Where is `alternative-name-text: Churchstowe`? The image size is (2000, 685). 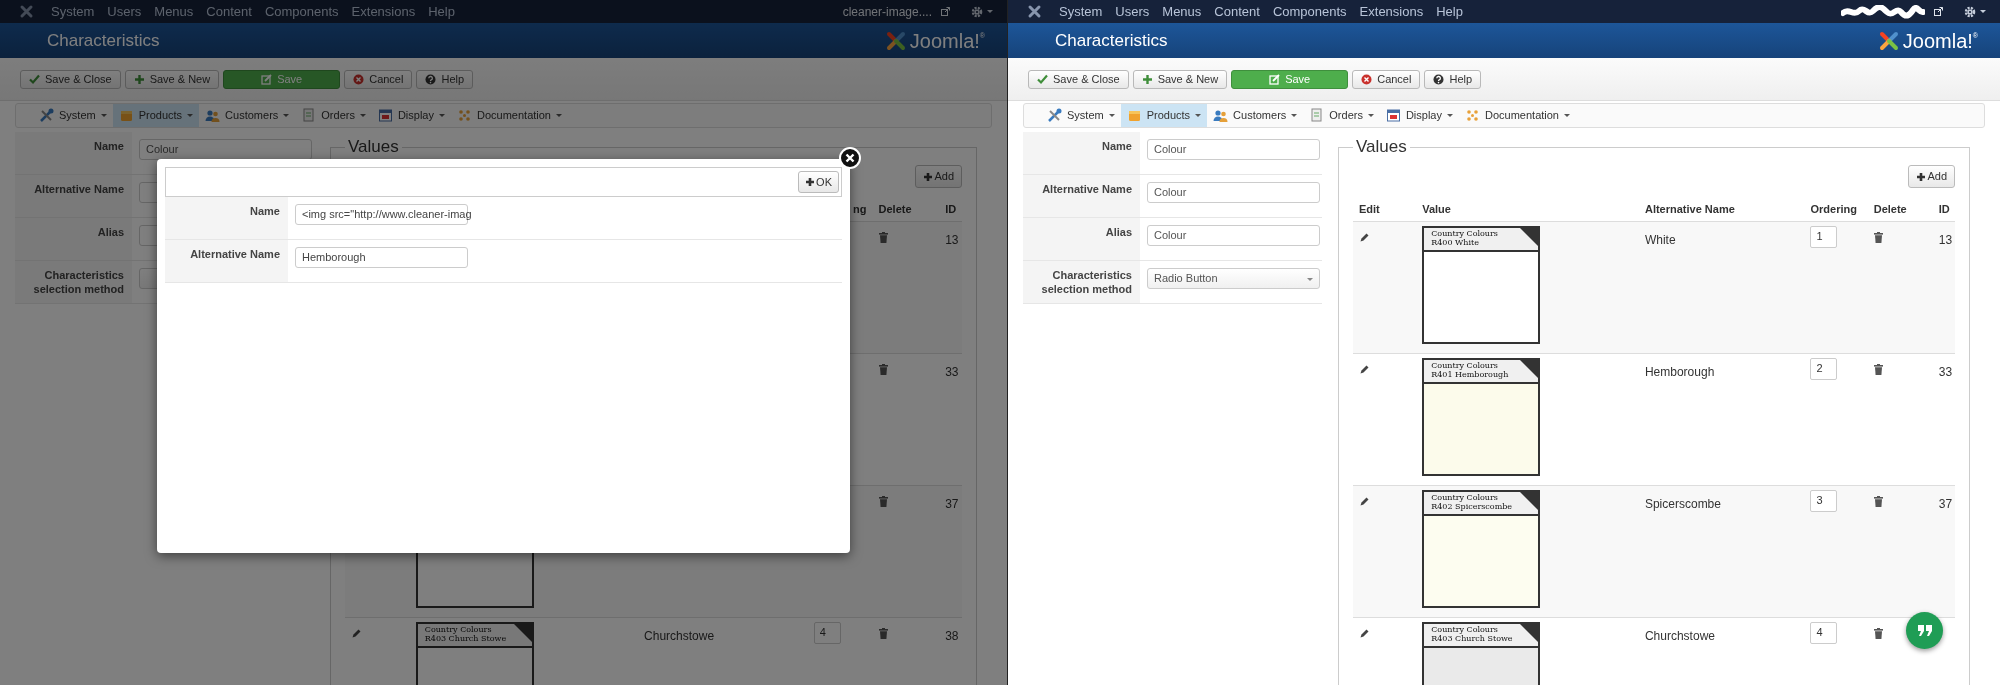
alternative-name-text: Churchstowe is located at coordinates (679, 636).